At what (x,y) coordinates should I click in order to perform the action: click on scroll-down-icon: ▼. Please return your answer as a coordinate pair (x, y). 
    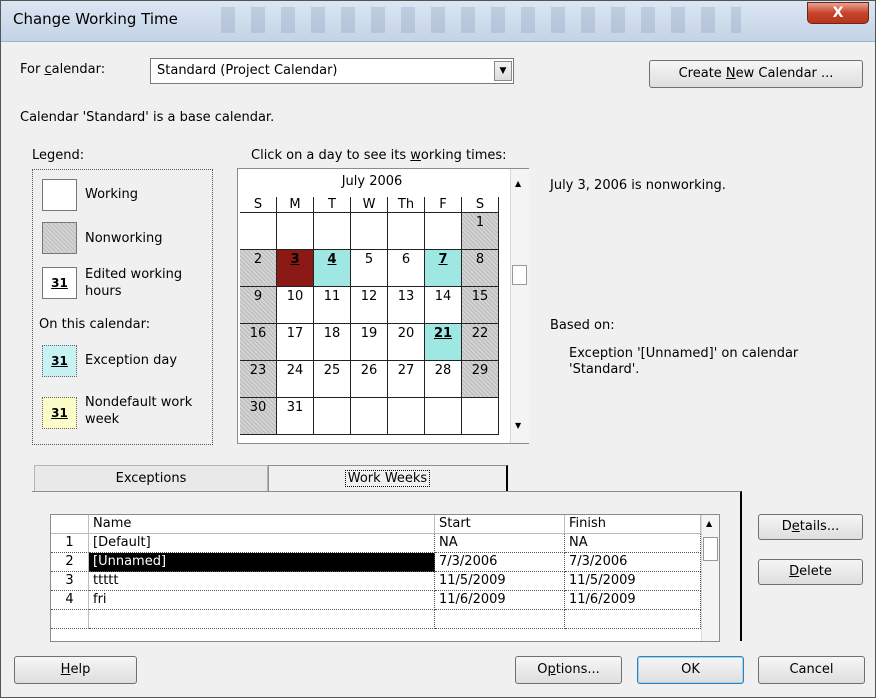
    Looking at the image, I should click on (518, 425).